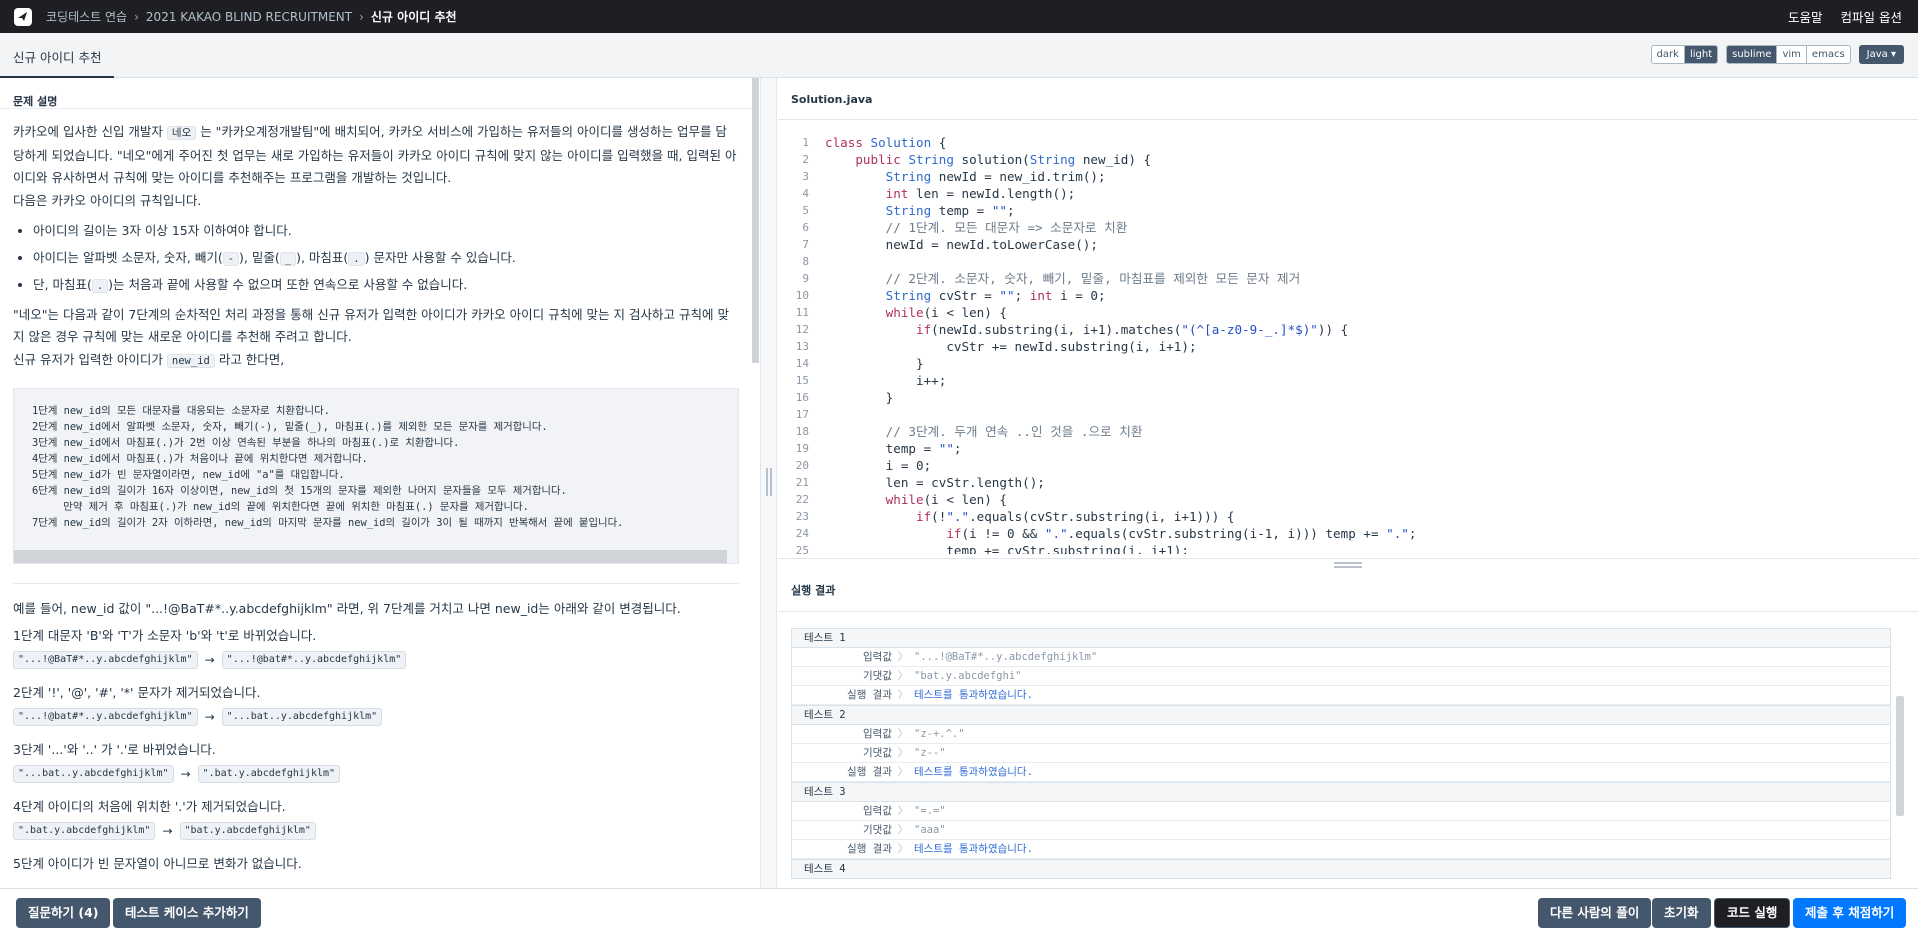 The image size is (1918, 935). What do you see at coordinates (1348, 397) in the screenshot?
I see `code-line: 16 }` at bounding box center [1348, 397].